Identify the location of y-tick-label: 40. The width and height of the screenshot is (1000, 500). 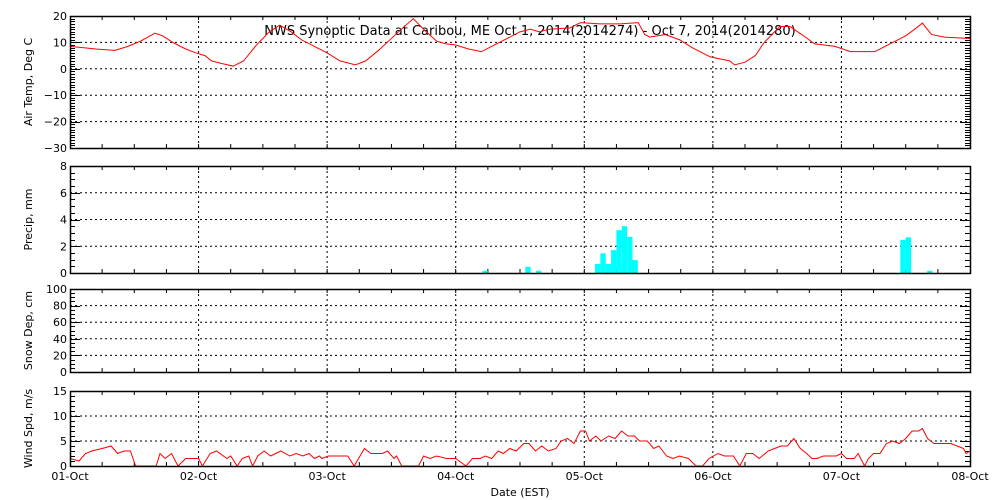
(60, 339).